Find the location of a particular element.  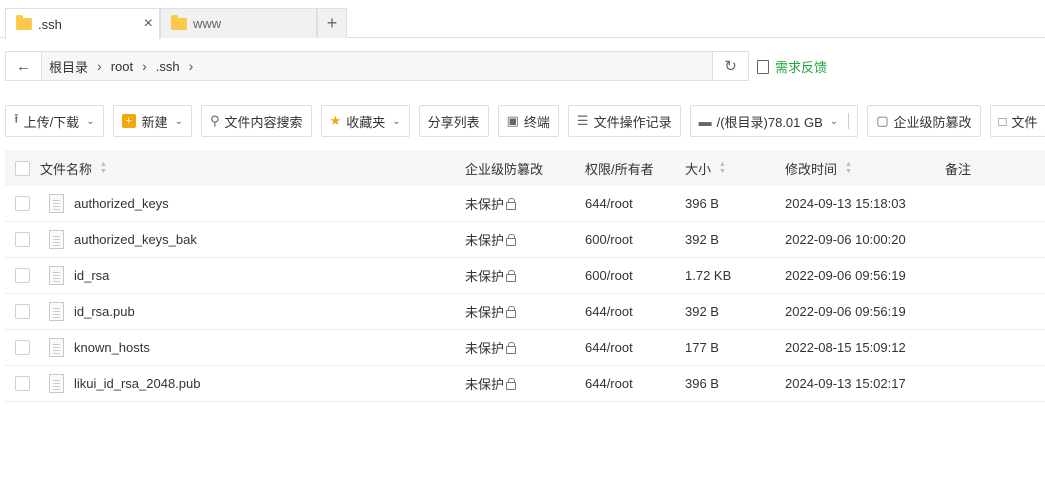

content-search-button: ⚲ 文件内容搜索 is located at coordinates (256, 121).